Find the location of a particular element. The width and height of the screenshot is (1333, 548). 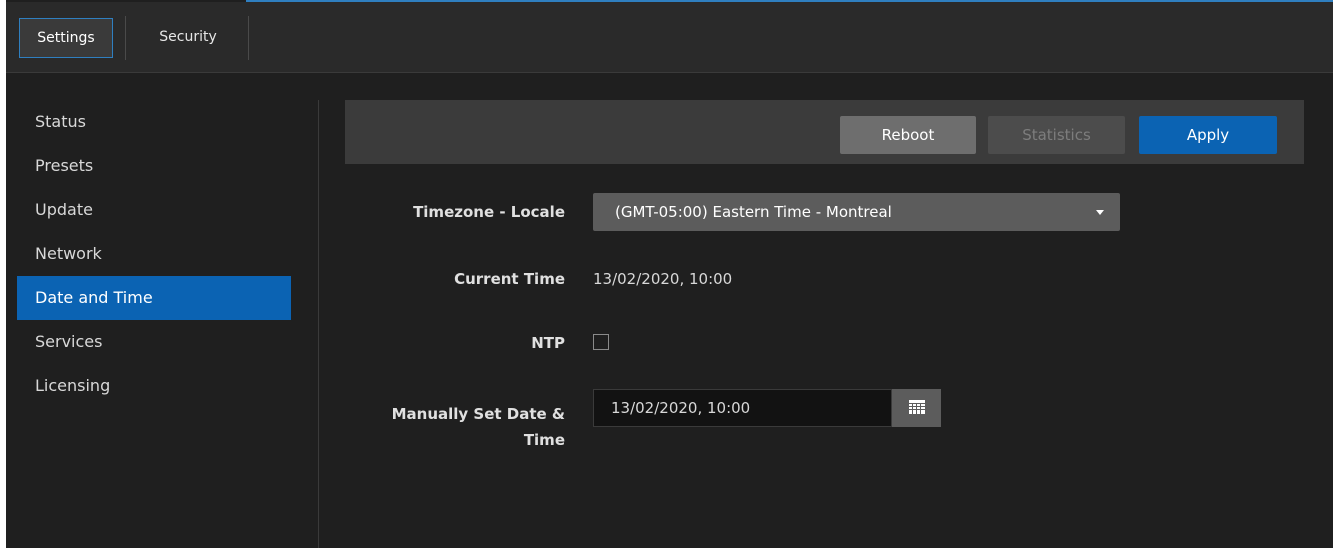

calendar-icon is located at coordinates (917, 407).